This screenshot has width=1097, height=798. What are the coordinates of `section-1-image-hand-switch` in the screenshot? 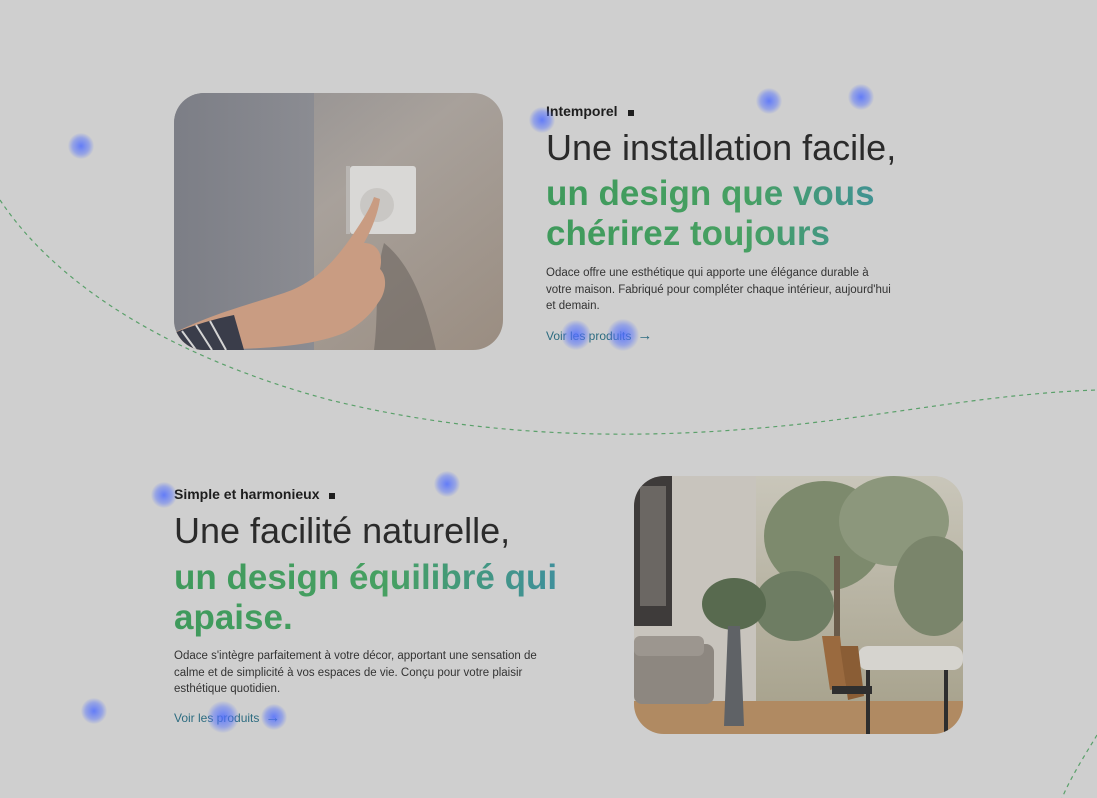 It's located at (338, 221).